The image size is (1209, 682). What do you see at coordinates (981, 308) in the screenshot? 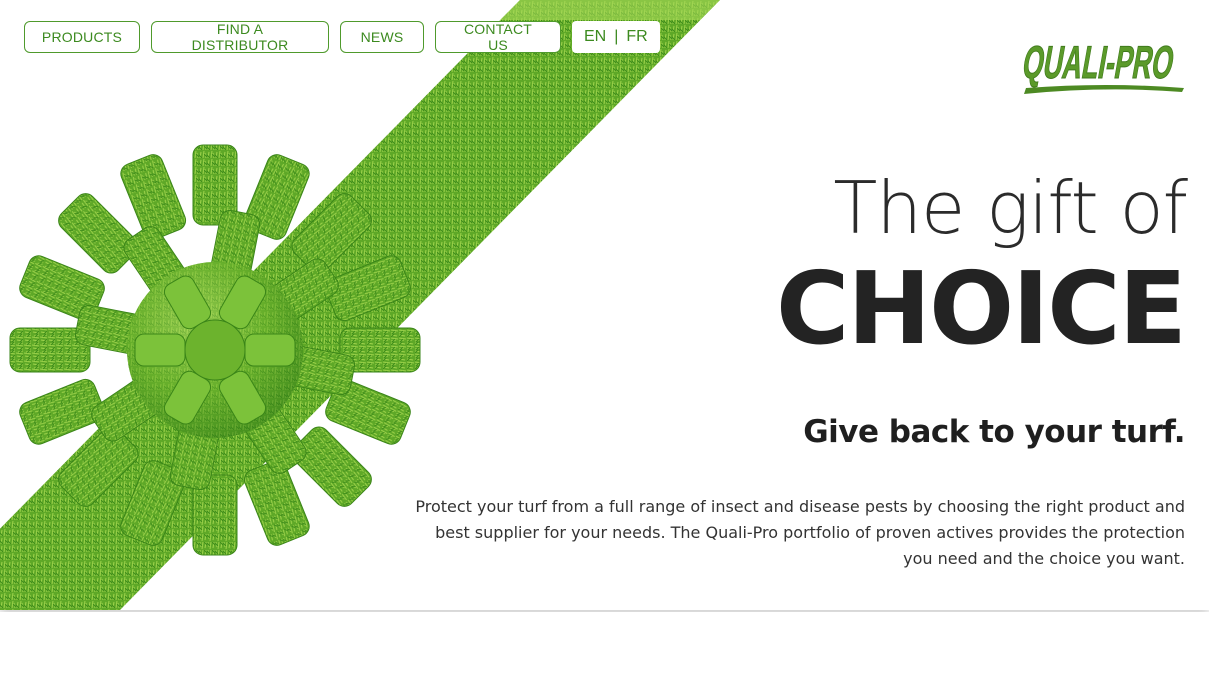
I see `headline-line2: CHOICE` at bounding box center [981, 308].